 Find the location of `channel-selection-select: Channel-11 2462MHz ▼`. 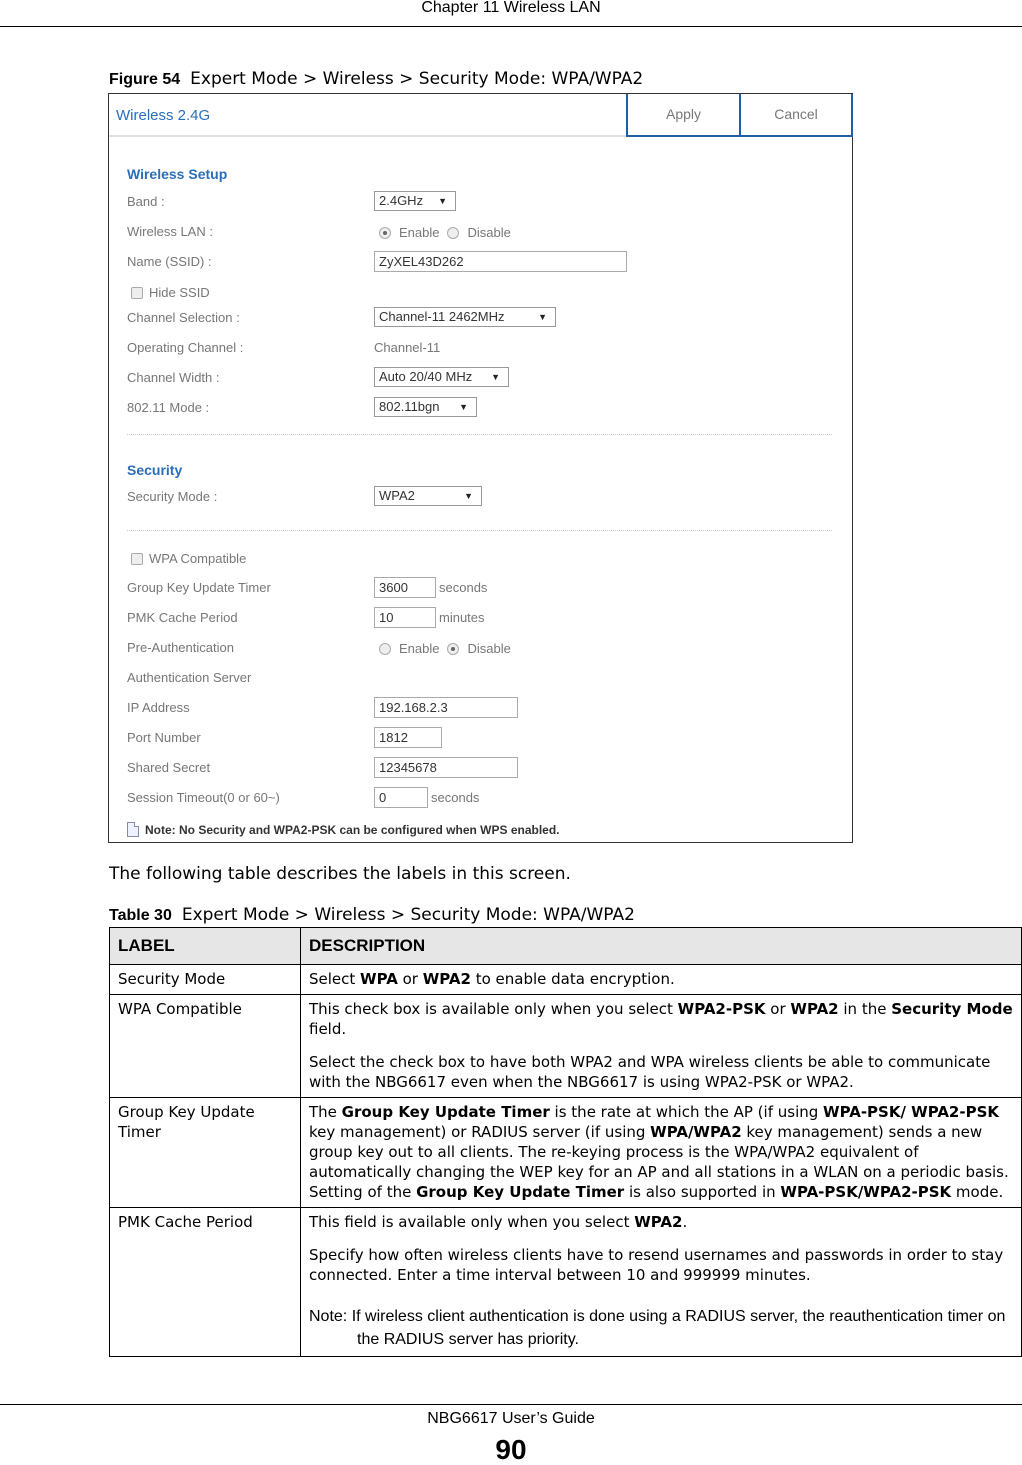

channel-selection-select: Channel-11 2462MHz ▼ is located at coordinates (465, 317).